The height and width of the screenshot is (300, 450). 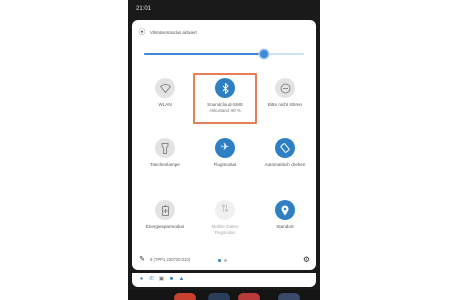 I want to click on tile-do-not-disturb: Bitte nicht stören, so click(x=285, y=98).